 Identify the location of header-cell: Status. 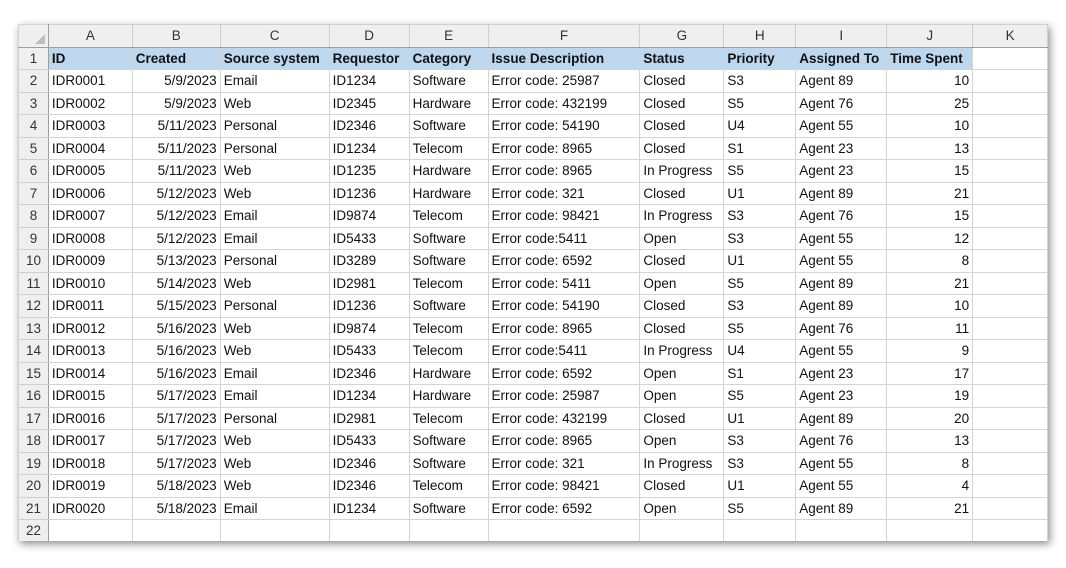
(682, 58).